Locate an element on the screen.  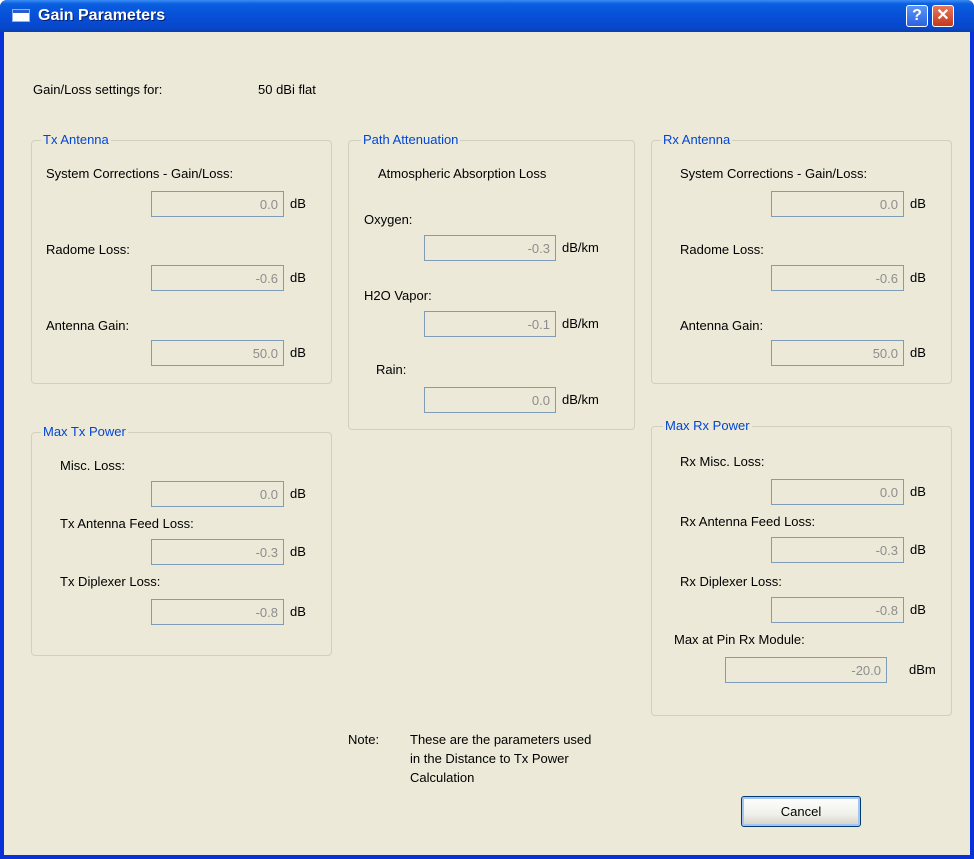
max-pin-rx-unit: dBm is located at coordinates (922, 669).